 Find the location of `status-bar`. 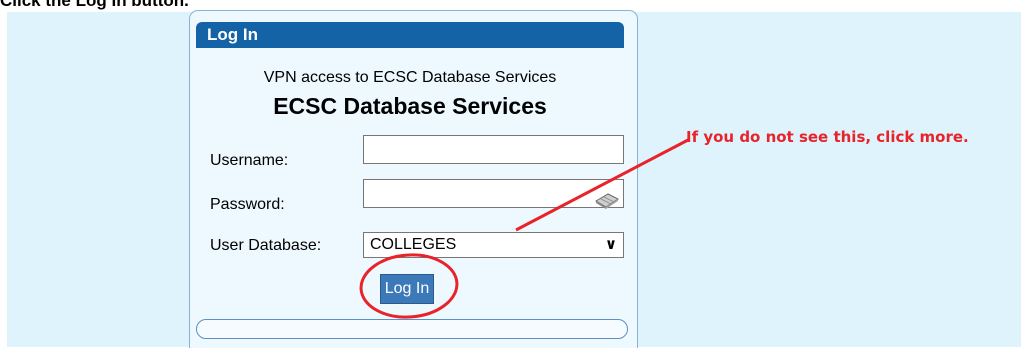

status-bar is located at coordinates (412, 329).